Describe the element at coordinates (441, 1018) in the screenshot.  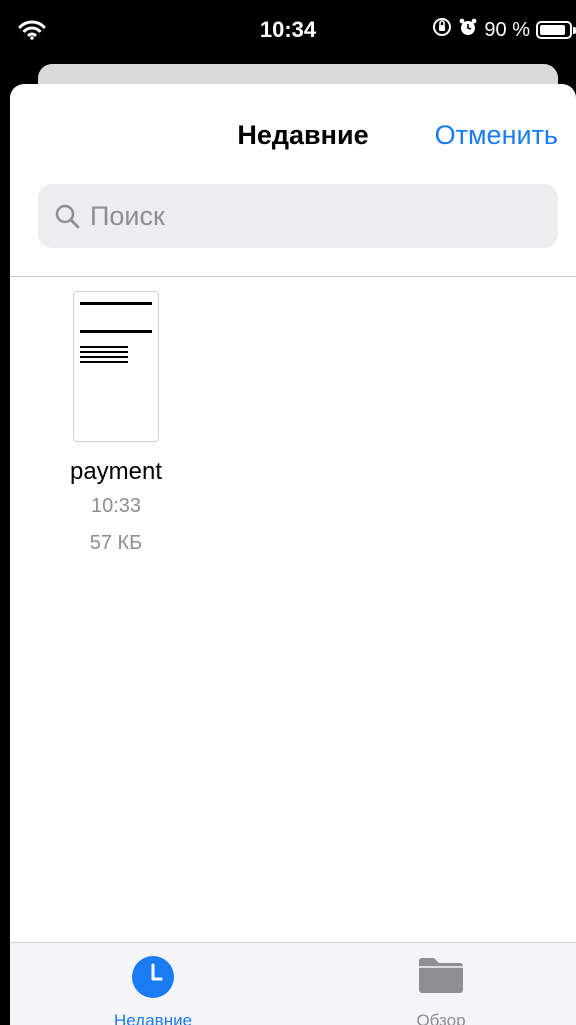
I see `tab-browse-label: Обзор` at that location.